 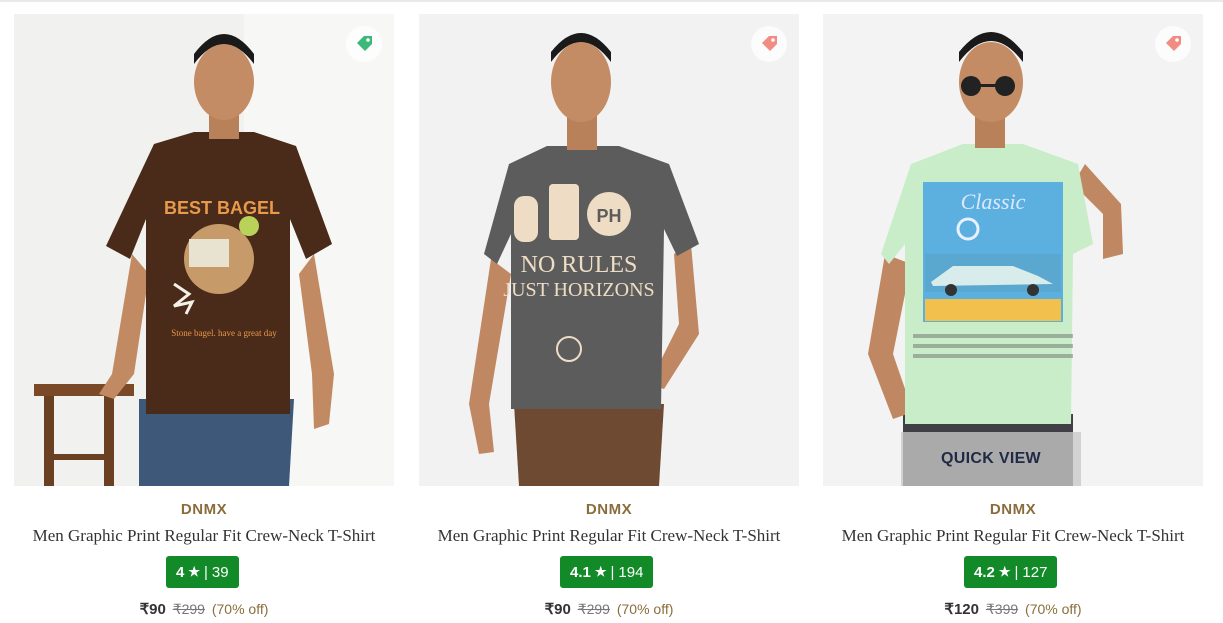 What do you see at coordinates (1035, 572) in the screenshot?
I see `rating-count: 127` at bounding box center [1035, 572].